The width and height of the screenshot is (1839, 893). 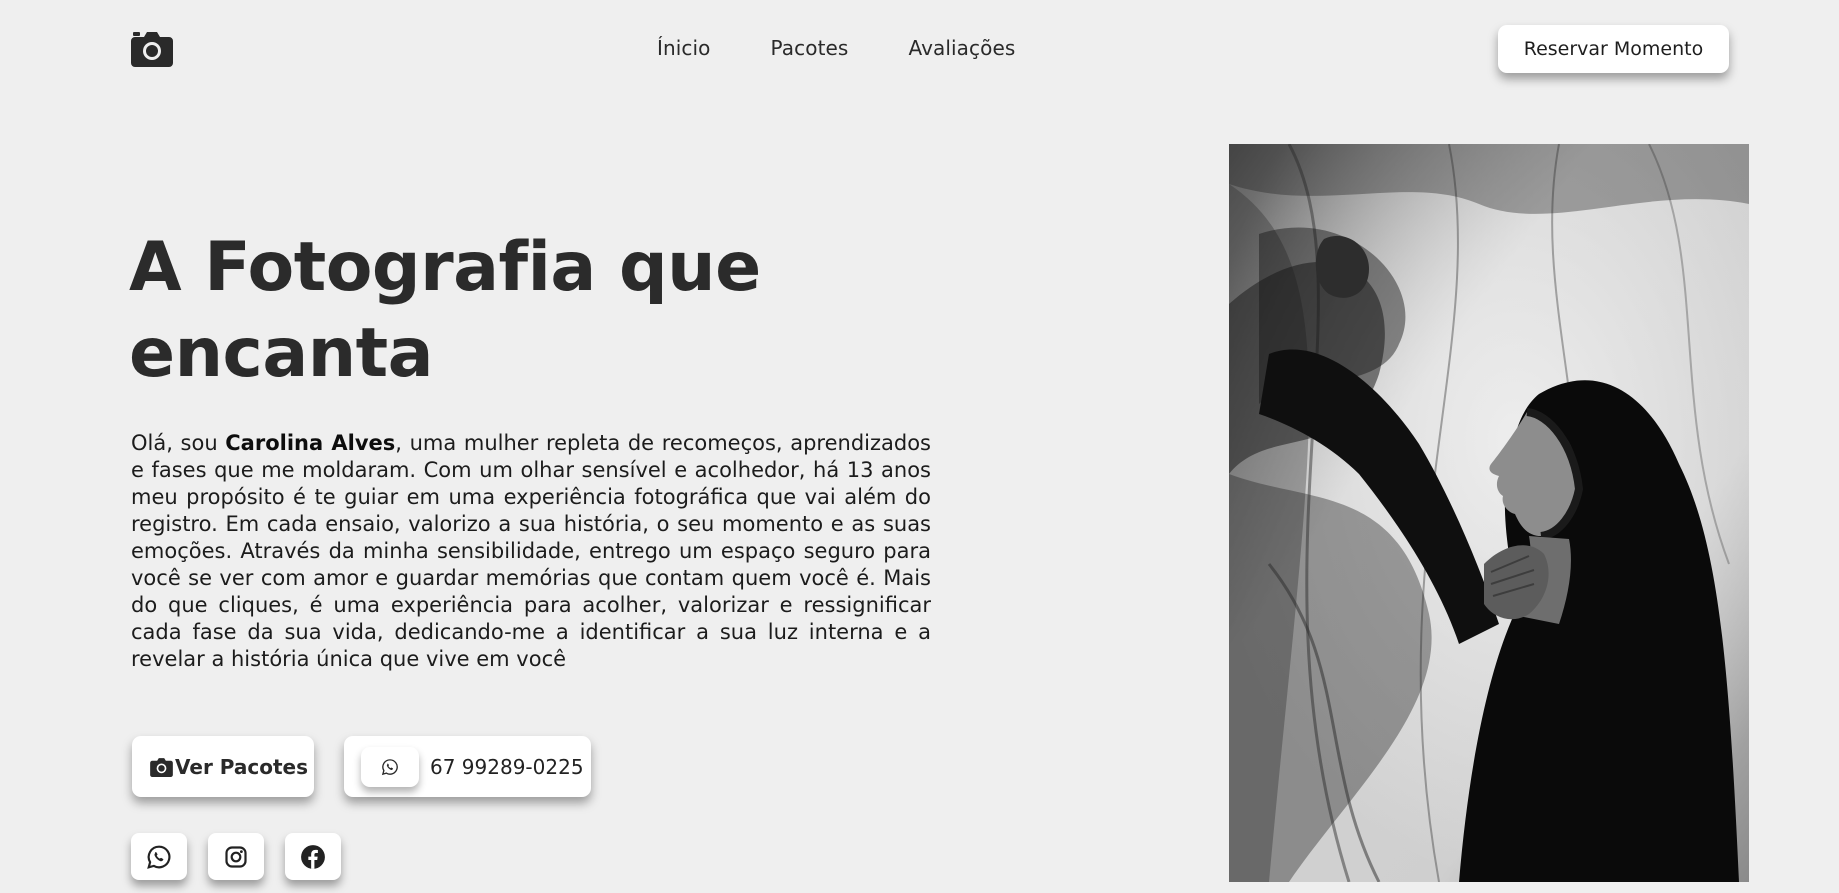 I want to click on hero-title-line2: encanta, so click(x=281, y=353).